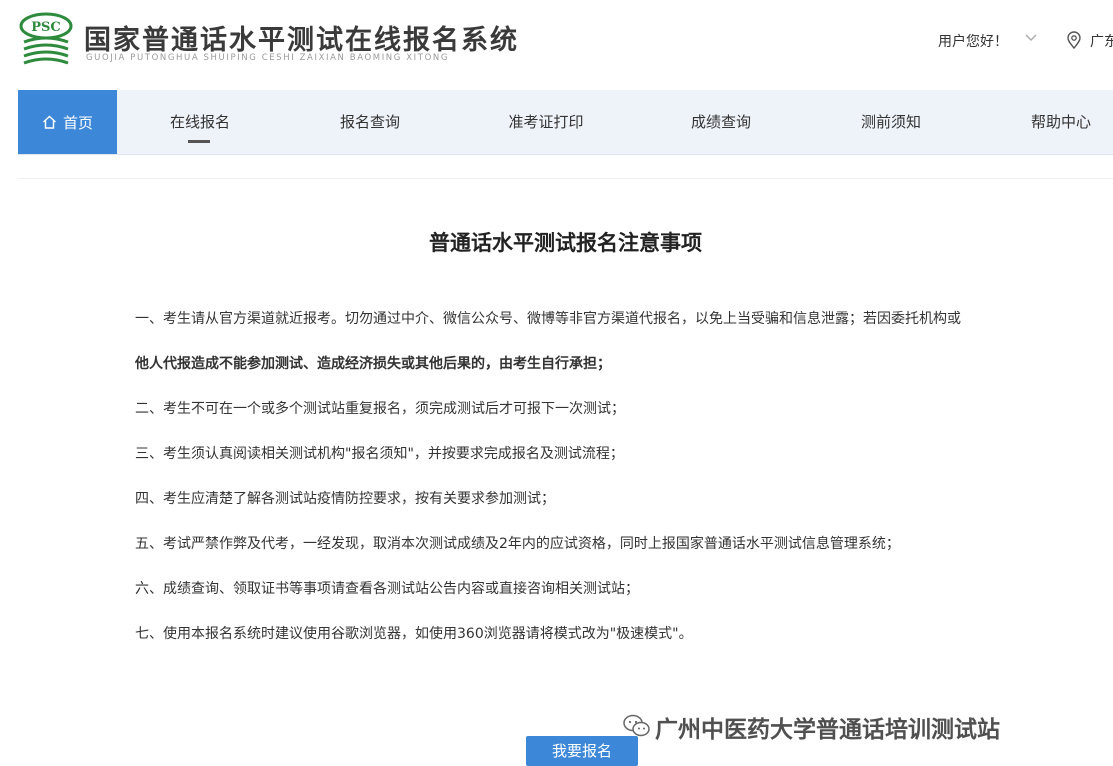 The height and width of the screenshot is (766, 1113). I want to click on notice-paragraph: 三、考生须认真阅读相关测试机构"报名须知"，并按要求完成报名及测试流程；, so click(379, 454).